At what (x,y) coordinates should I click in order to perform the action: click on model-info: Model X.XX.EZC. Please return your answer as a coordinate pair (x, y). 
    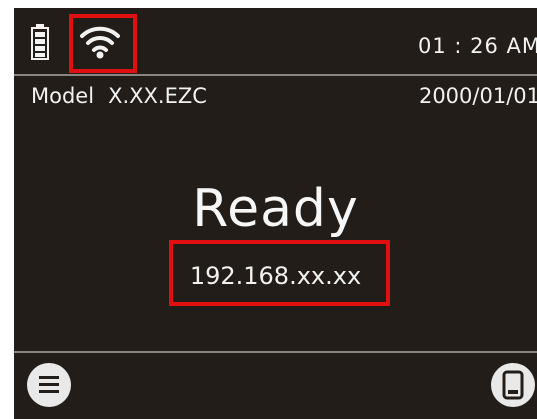
    Looking at the image, I should click on (119, 96).